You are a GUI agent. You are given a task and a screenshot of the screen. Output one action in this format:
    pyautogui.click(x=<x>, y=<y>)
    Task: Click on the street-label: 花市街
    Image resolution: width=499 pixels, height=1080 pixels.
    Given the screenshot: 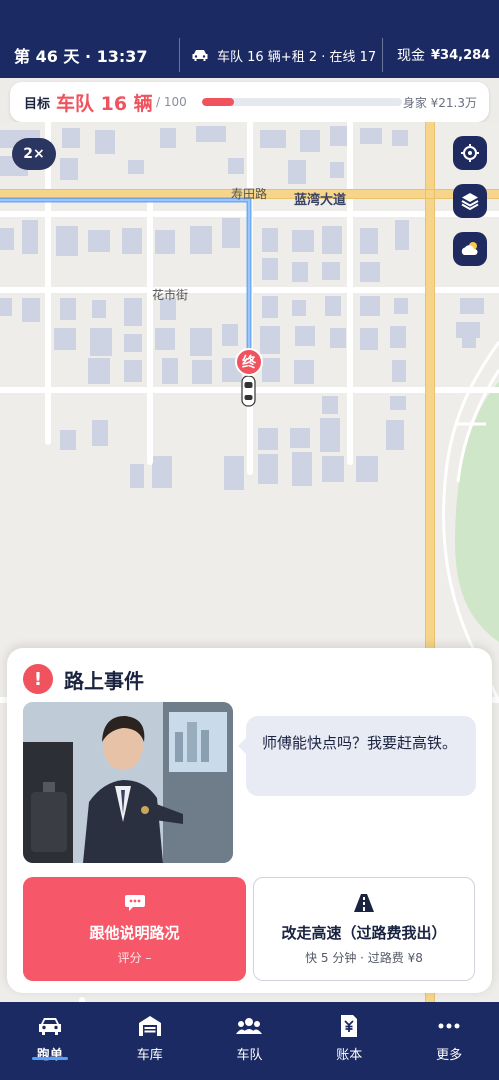 What is the action you would take?
    pyautogui.click(x=170, y=295)
    